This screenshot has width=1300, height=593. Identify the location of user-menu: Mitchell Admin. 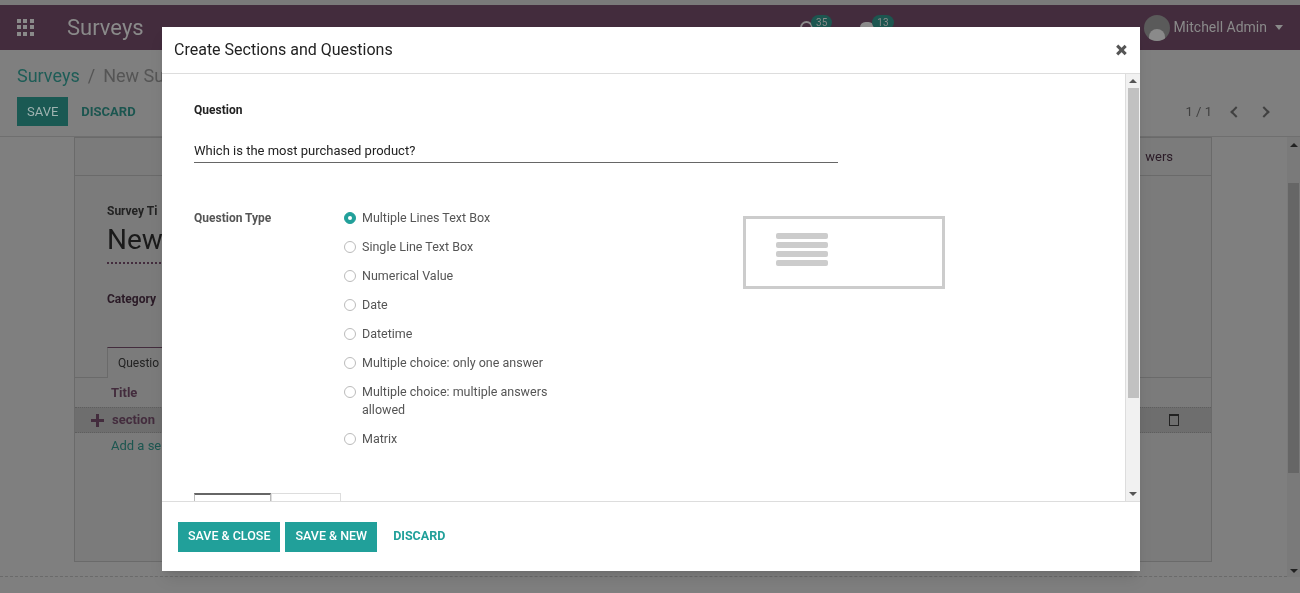
(1220, 27).